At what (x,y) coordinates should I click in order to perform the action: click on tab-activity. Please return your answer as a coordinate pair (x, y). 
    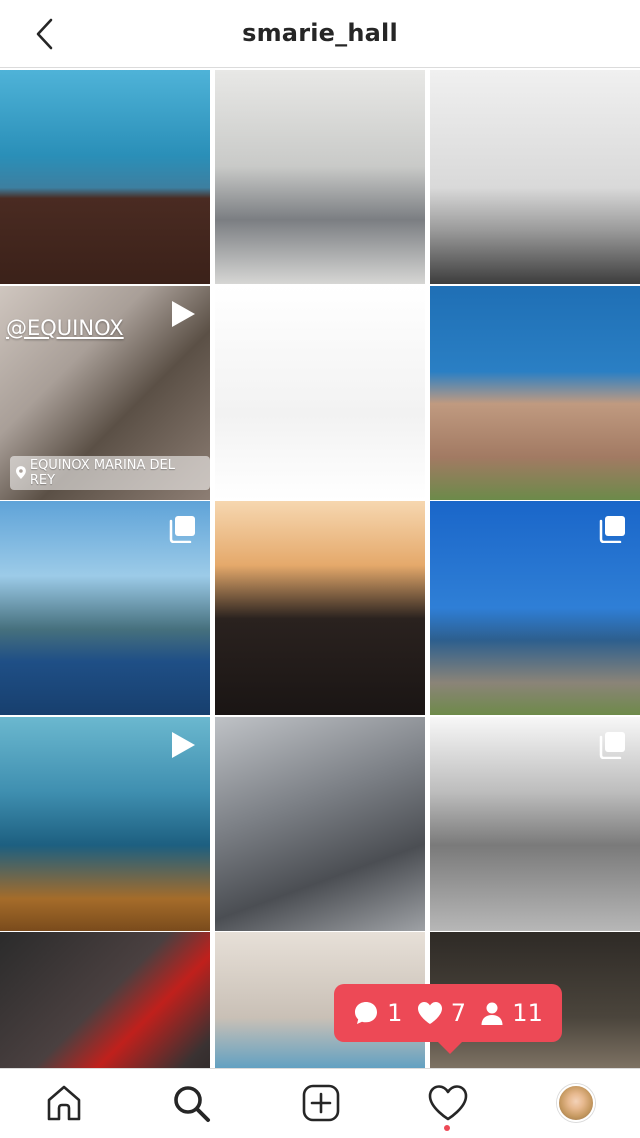
    Looking at the image, I should click on (448, 1103).